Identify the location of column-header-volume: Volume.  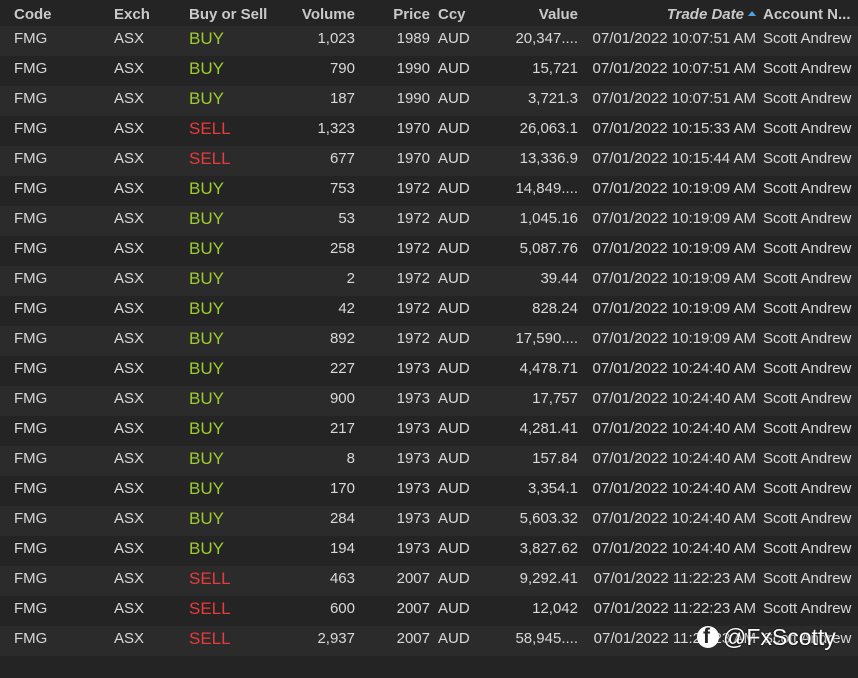
(319, 15).